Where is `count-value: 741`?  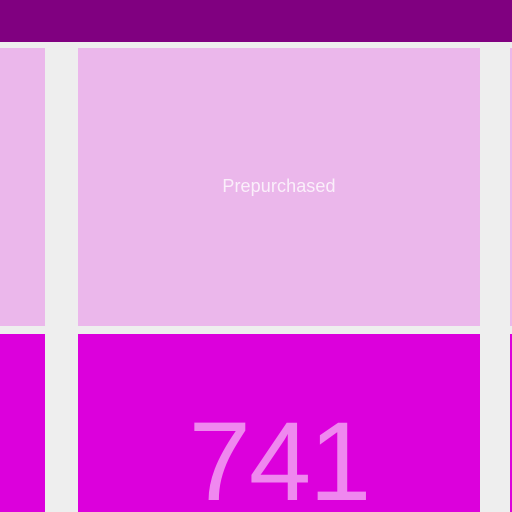
count-value: 741 is located at coordinates (280, 455).